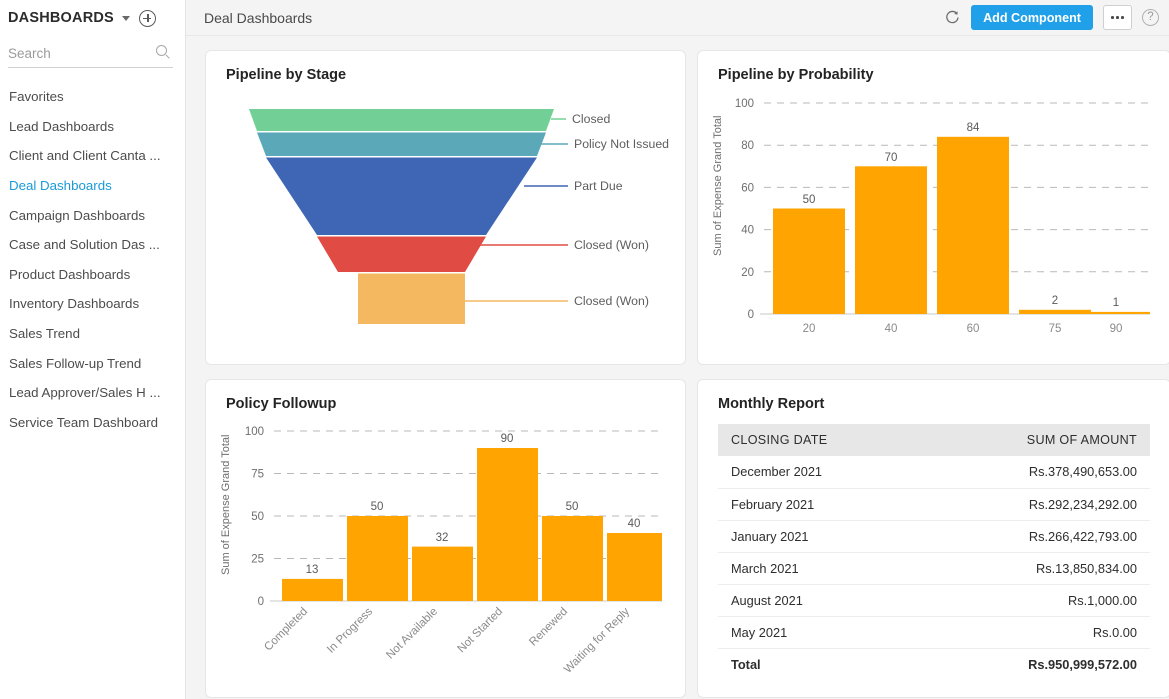 This screenshot has width=1169, height=699. What do you see at coordinates (44, 334) in the screenshot?
I see `sidebar-item-label: Sales Trend` at bounding box center [44, 334].